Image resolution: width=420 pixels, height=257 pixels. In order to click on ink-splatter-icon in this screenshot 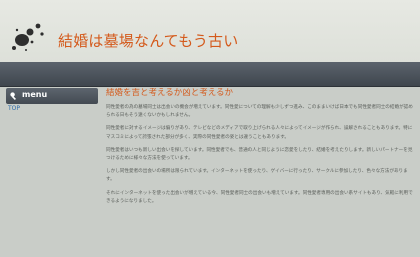, I will do `click(28, 37)`.